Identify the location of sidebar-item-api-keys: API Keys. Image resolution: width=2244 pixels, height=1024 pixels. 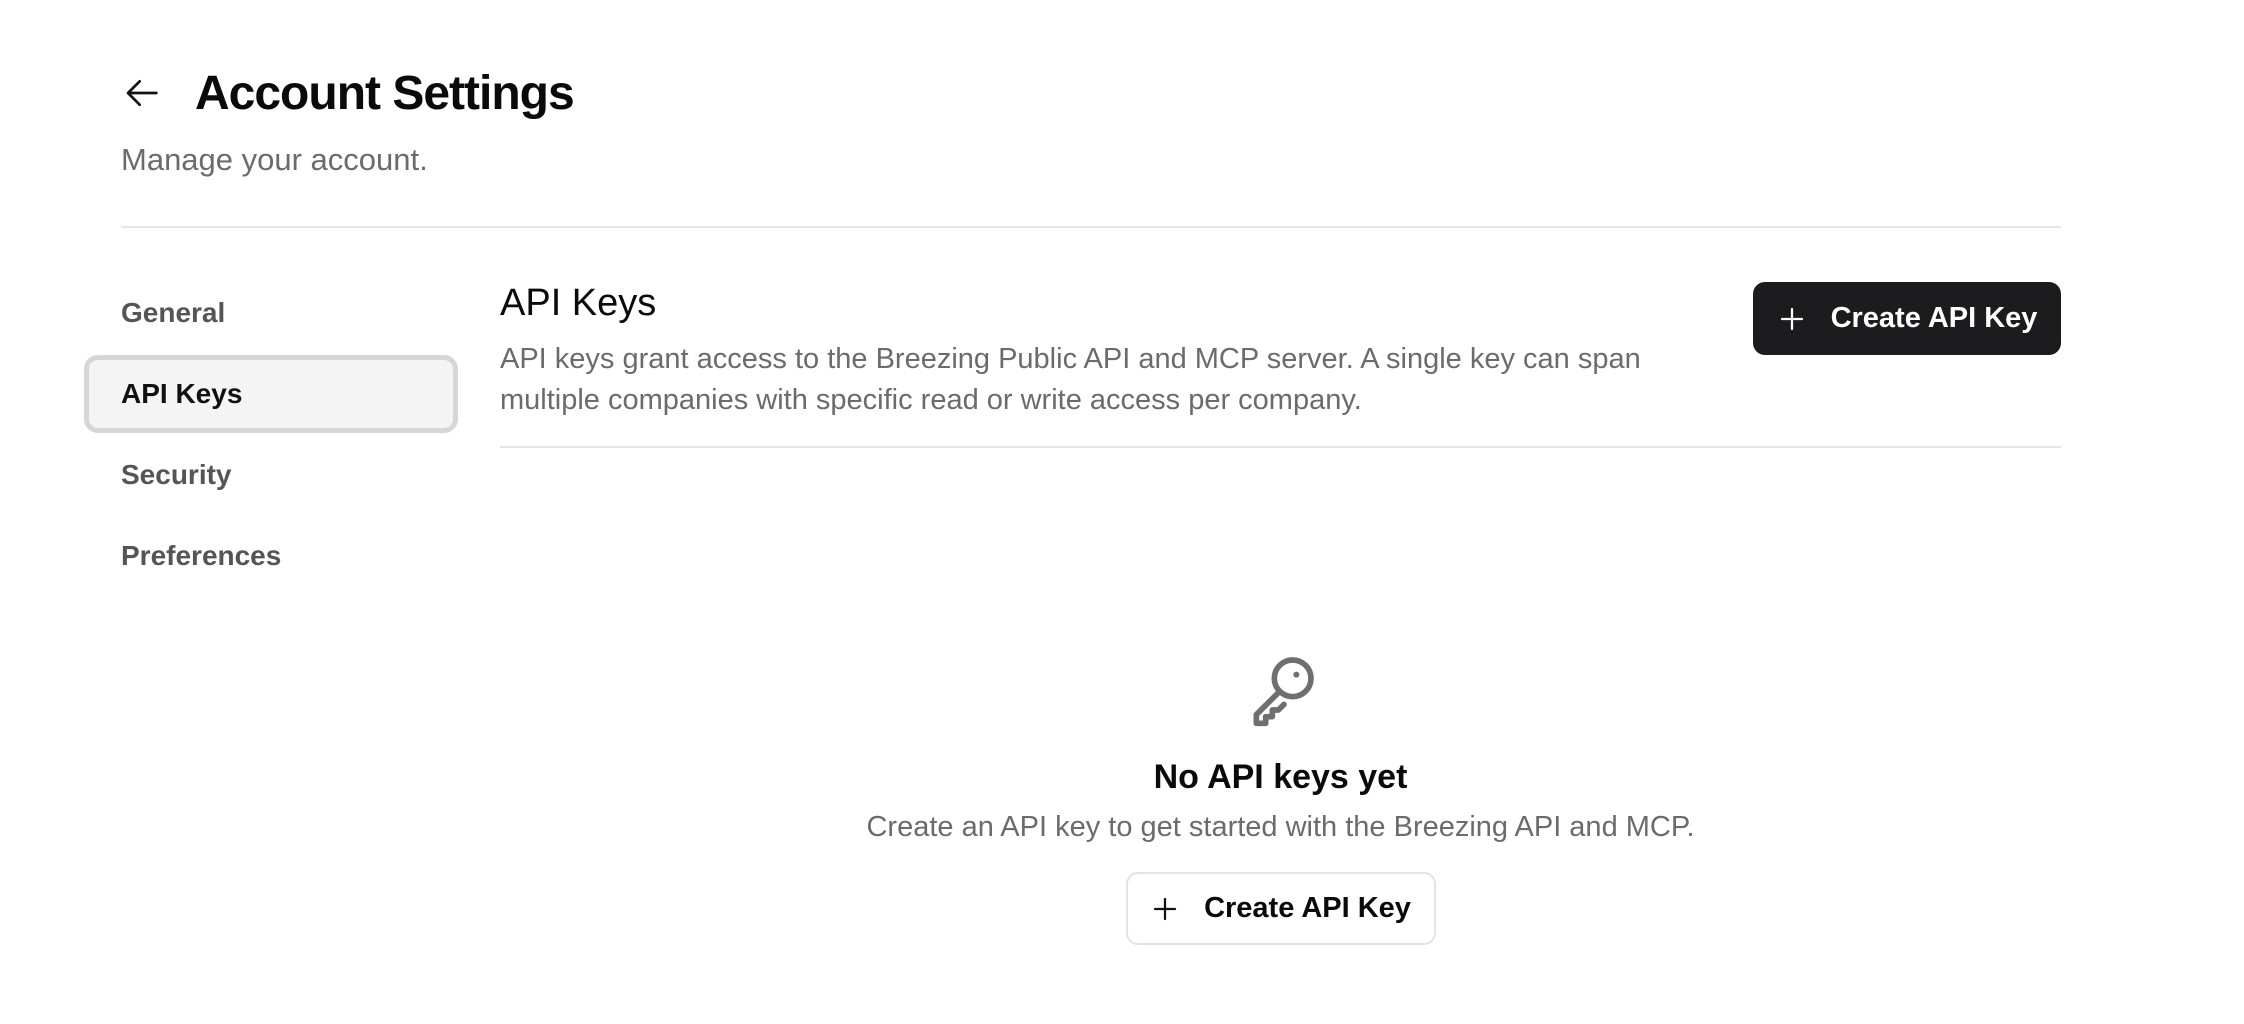
(271, 394).